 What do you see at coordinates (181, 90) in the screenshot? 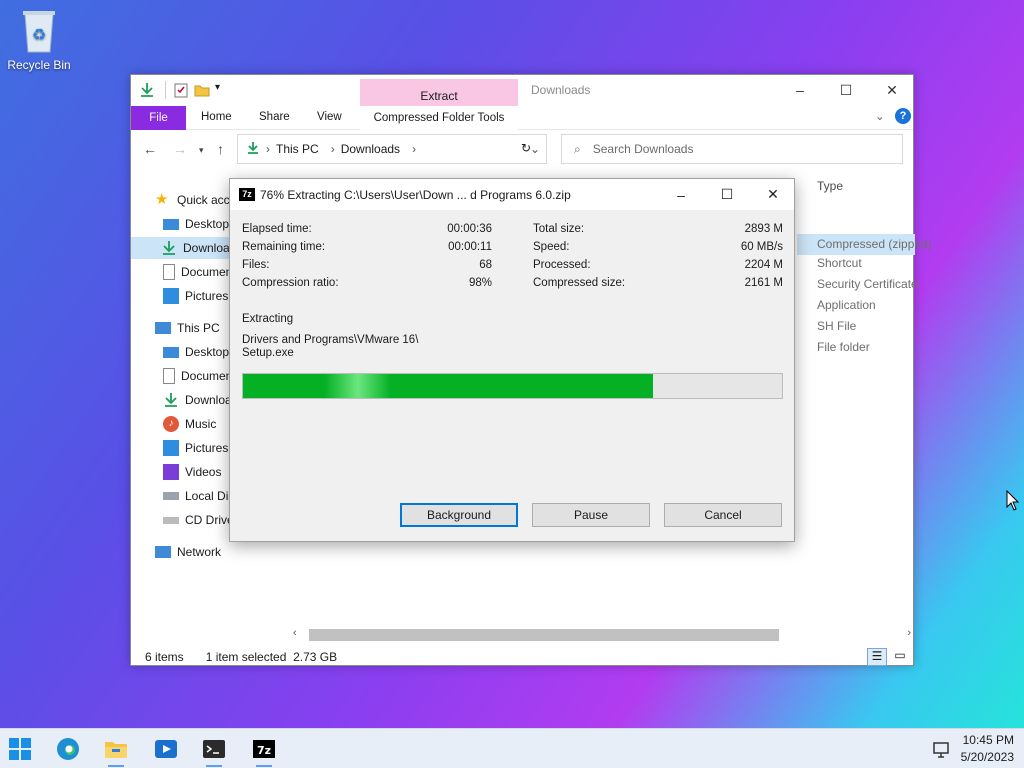
I see `properties-icon` at bounding box center [181, 90].